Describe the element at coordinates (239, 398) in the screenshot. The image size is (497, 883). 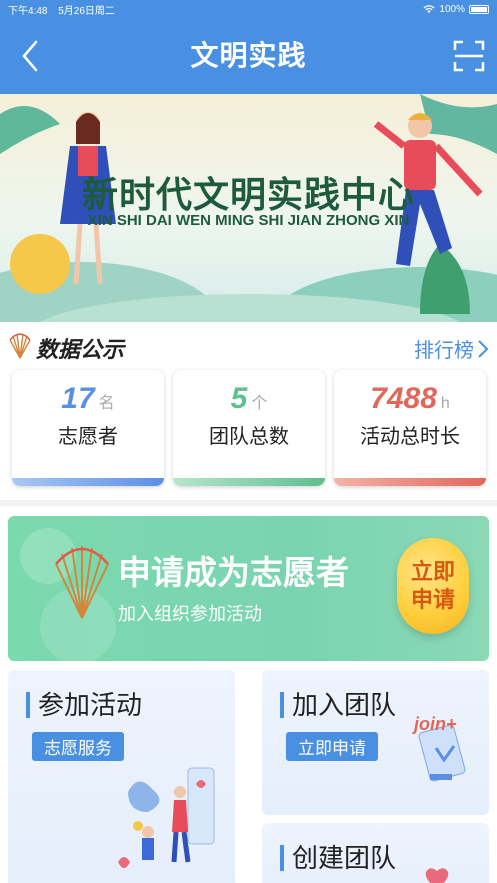
I see `stat-value: 5` at that location.